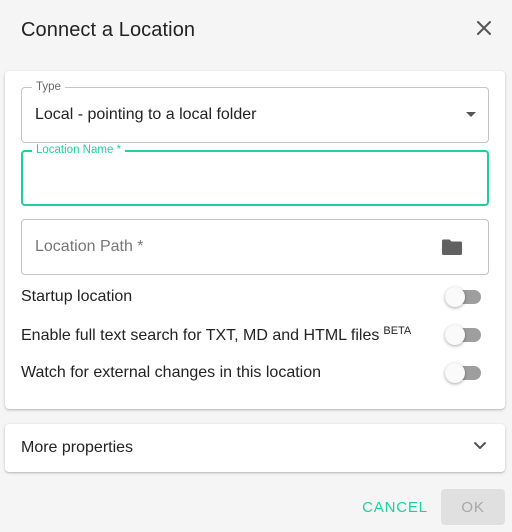  Describe the element at coordinates (480, 445) in the screenshot. I see `chevron-down-icon` at that location.